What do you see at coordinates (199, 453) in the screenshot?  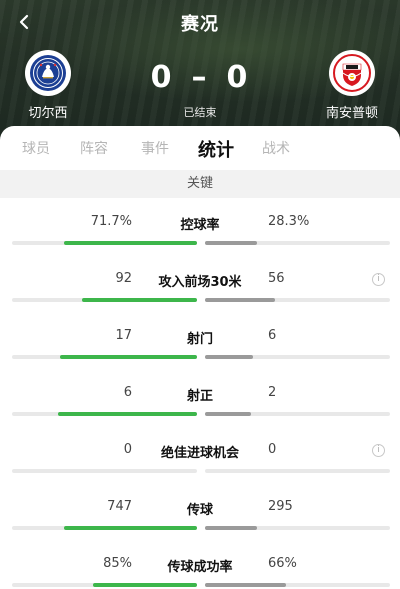 I see `stat-label: 绝佳进球机会` at bounding box center [199, 453].